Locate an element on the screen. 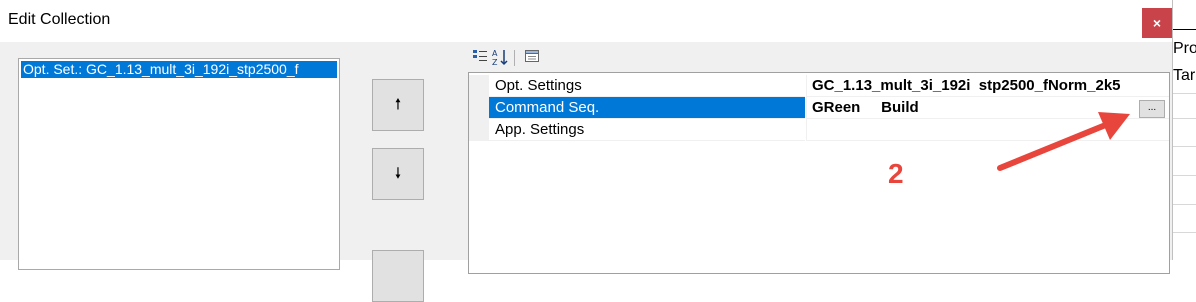  background-text: ___ is located at coordinates (1184, 22).